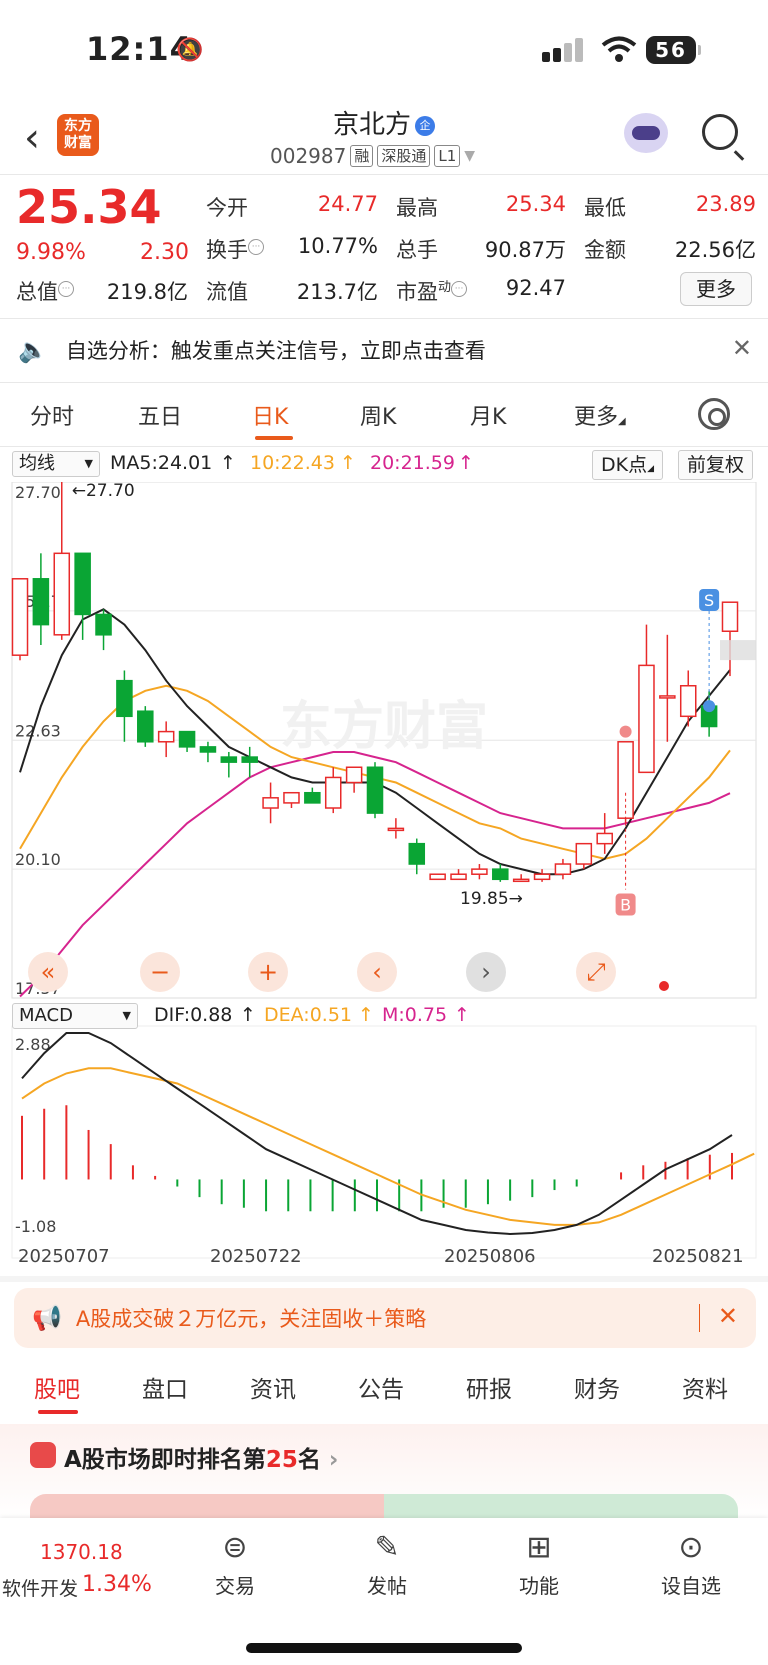  Describe the element at coordinates (605, 208) in the screenshot. I see `low-label: 最低` at that location.